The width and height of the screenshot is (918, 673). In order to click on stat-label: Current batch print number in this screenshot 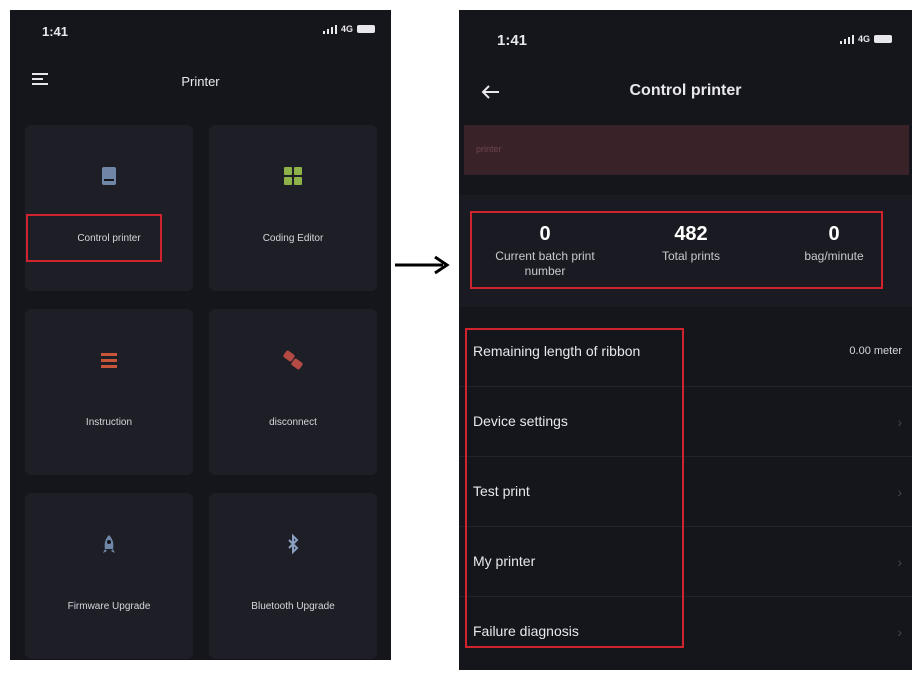, I will do `click(545, 263)`.